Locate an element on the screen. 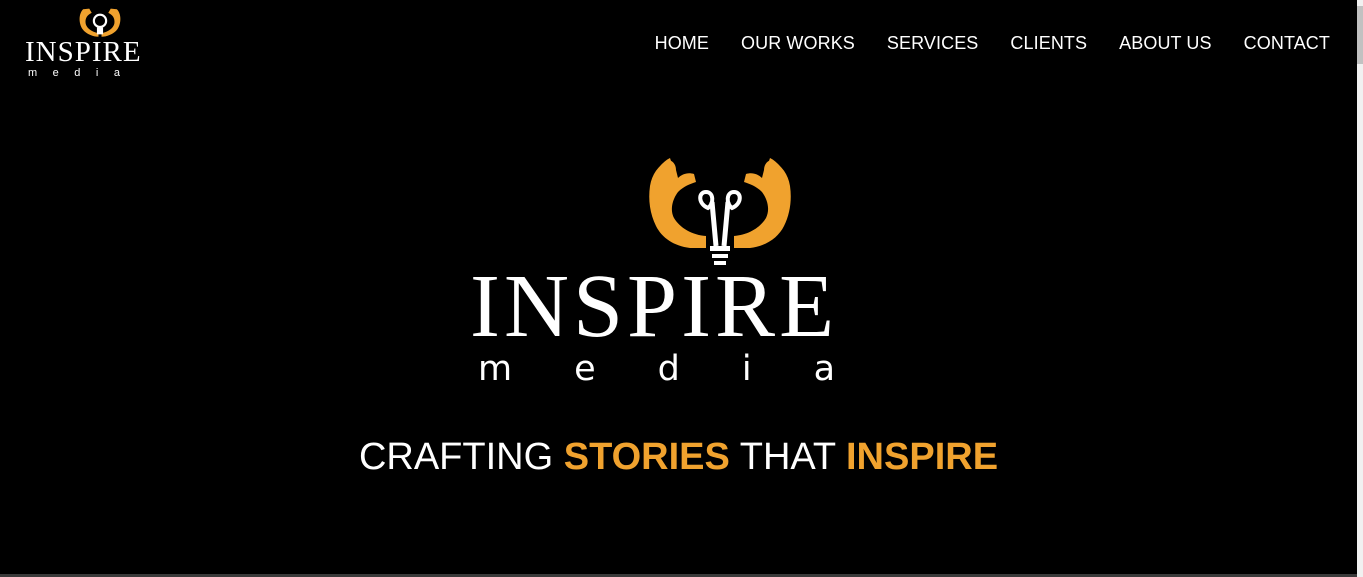  tagline-accent-stories: STORIES is located at coordinates (646, 457).